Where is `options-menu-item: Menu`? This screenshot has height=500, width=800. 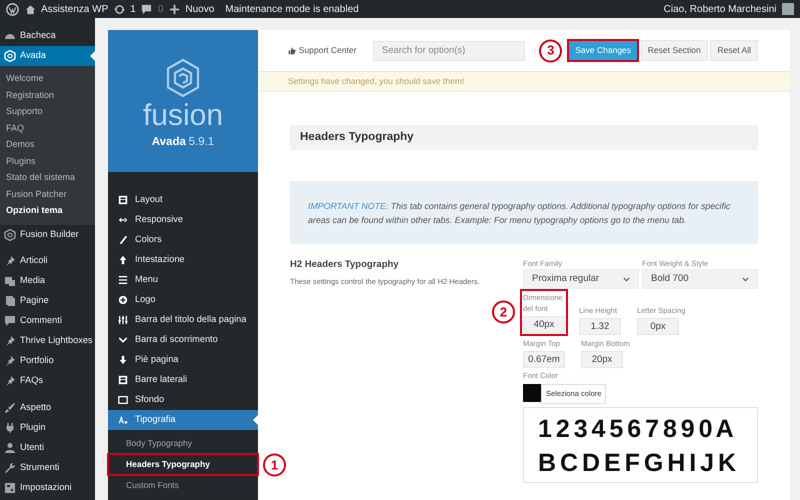 options-menu-item: Menu is located at coordinates (183, 280).